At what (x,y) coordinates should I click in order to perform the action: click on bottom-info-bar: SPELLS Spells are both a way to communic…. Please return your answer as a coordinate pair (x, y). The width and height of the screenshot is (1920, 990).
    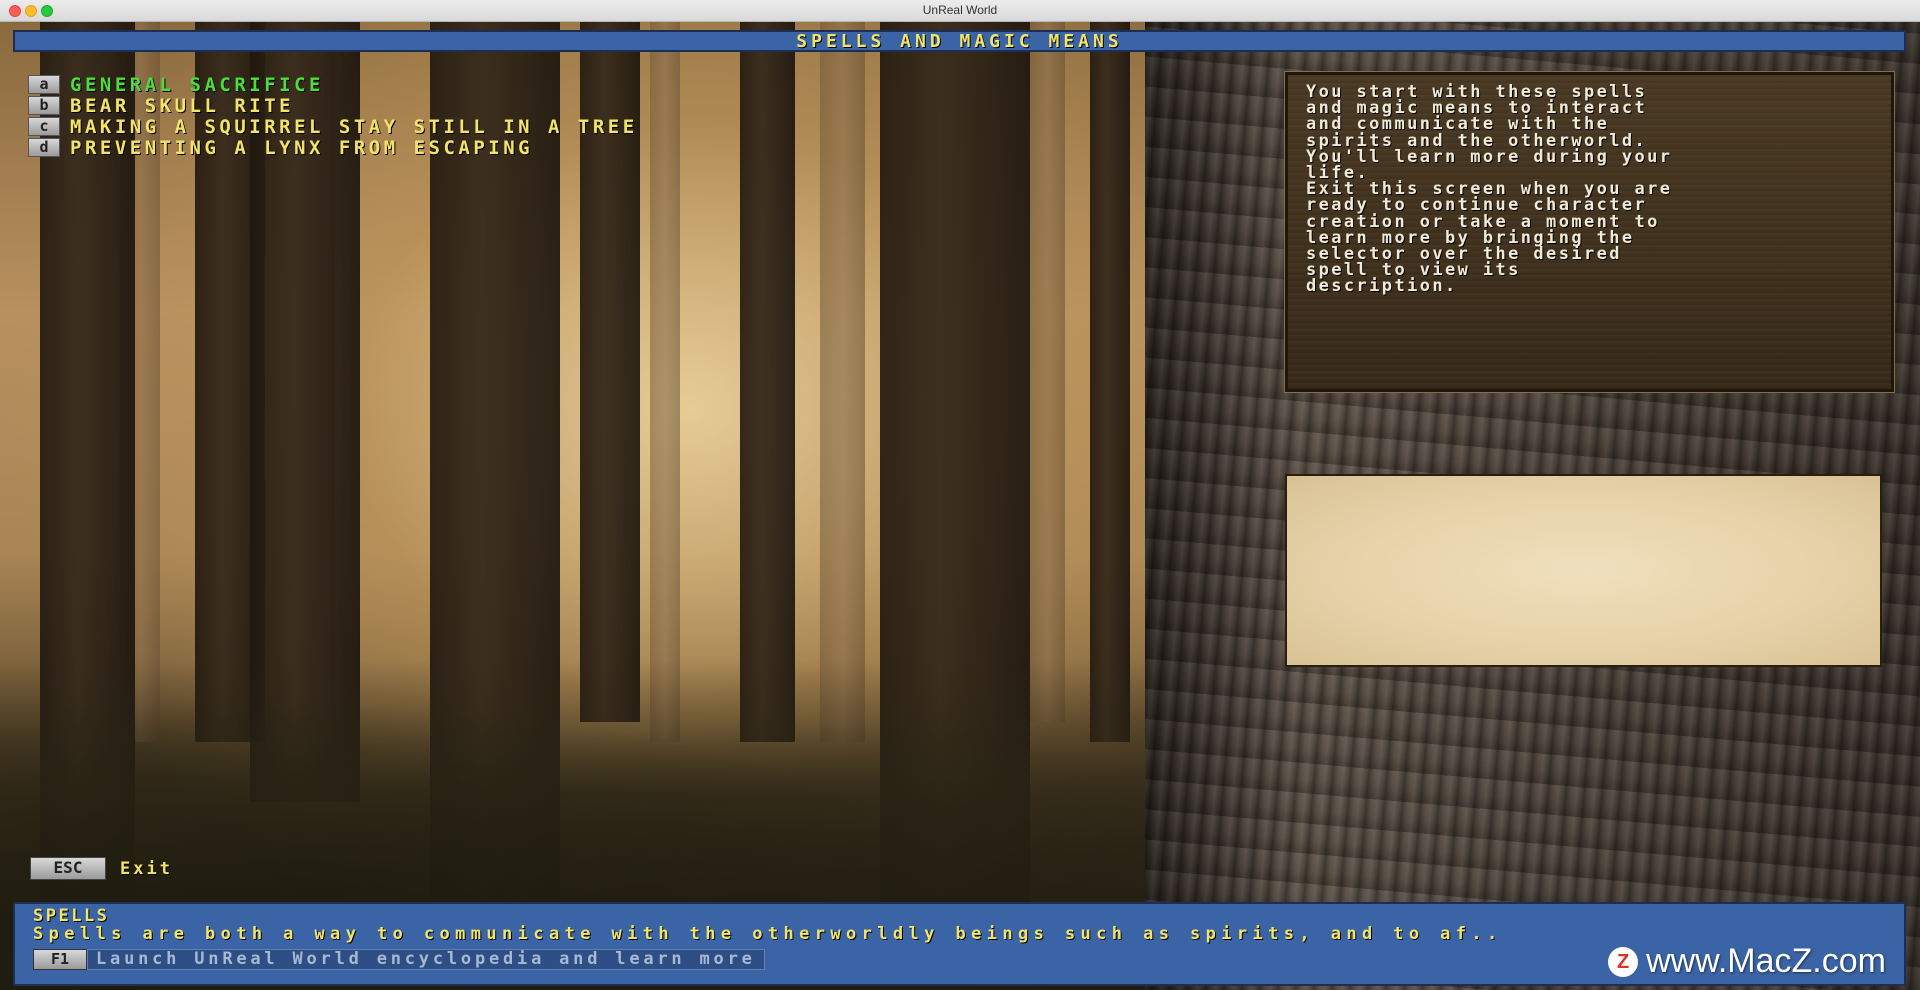
    Looking at the image, I should click on (959, 944).